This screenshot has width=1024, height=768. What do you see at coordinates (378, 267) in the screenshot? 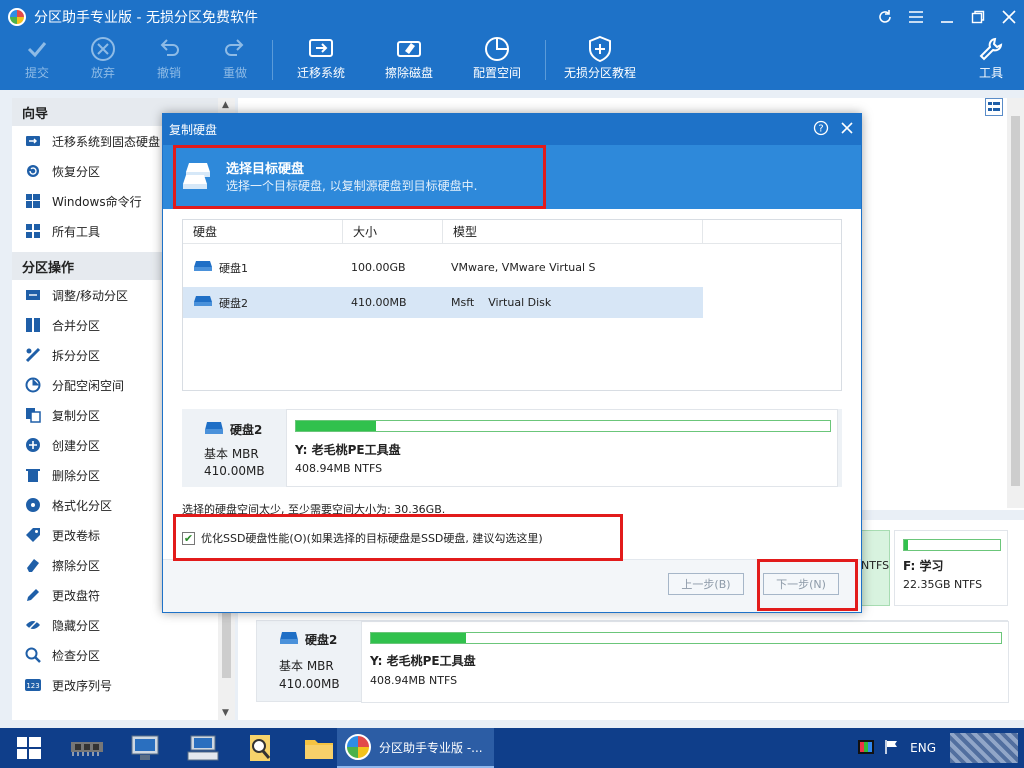
I see `row-disk-size: 100.00GB` at bounding box center [378, 267].